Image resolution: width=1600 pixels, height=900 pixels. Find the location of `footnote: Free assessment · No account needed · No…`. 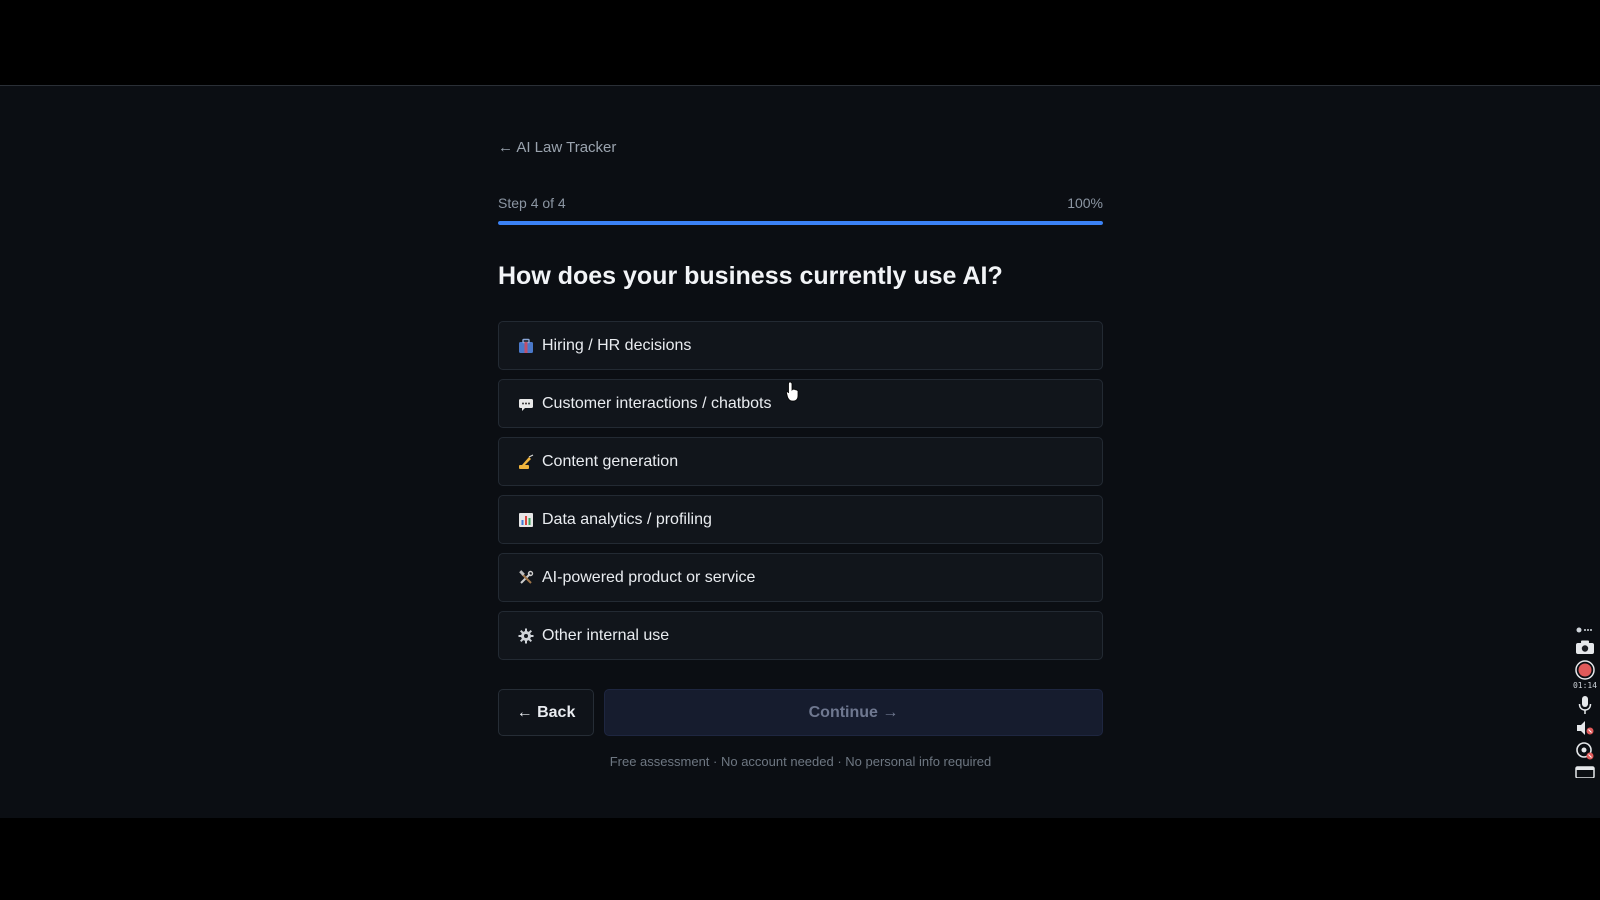

footnote: Free assessment · No account needed · No… is located at coordinates (800, 761).